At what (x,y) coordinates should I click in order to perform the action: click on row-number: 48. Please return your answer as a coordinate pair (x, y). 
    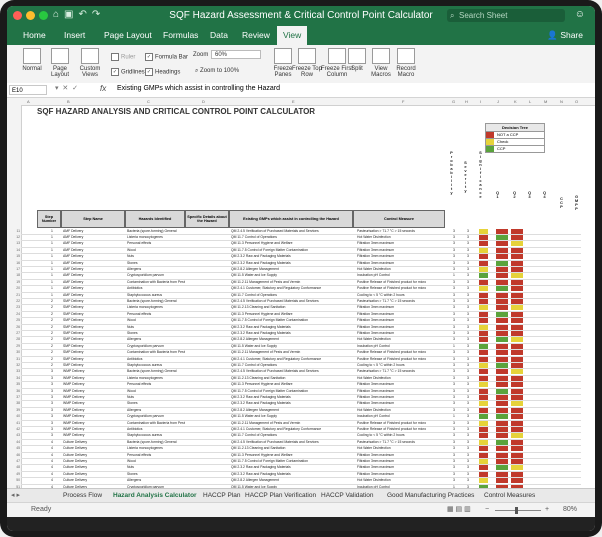
    Looking at the image, I should click on (14, 467).